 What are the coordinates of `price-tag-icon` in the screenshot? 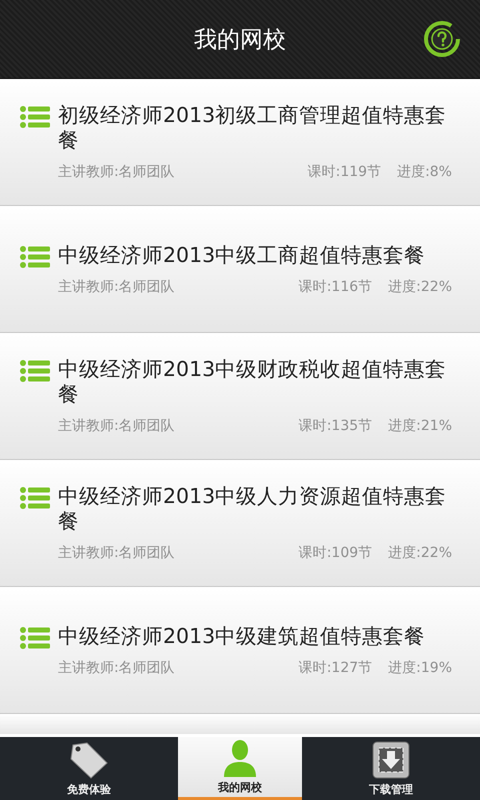 It's located at (89, 759).